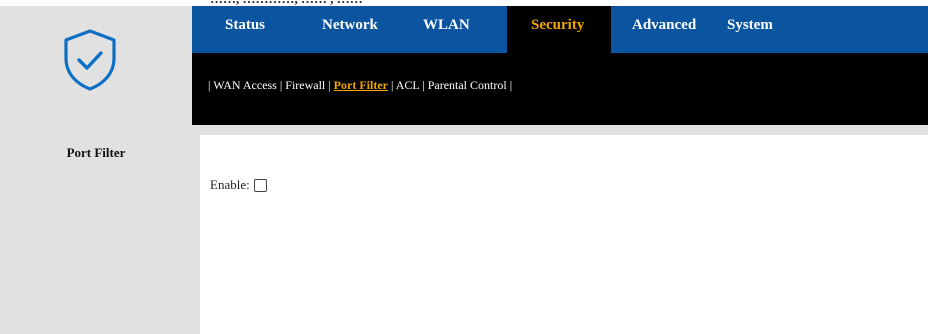  I want to click on enable-checkbox, so click(260, 185).